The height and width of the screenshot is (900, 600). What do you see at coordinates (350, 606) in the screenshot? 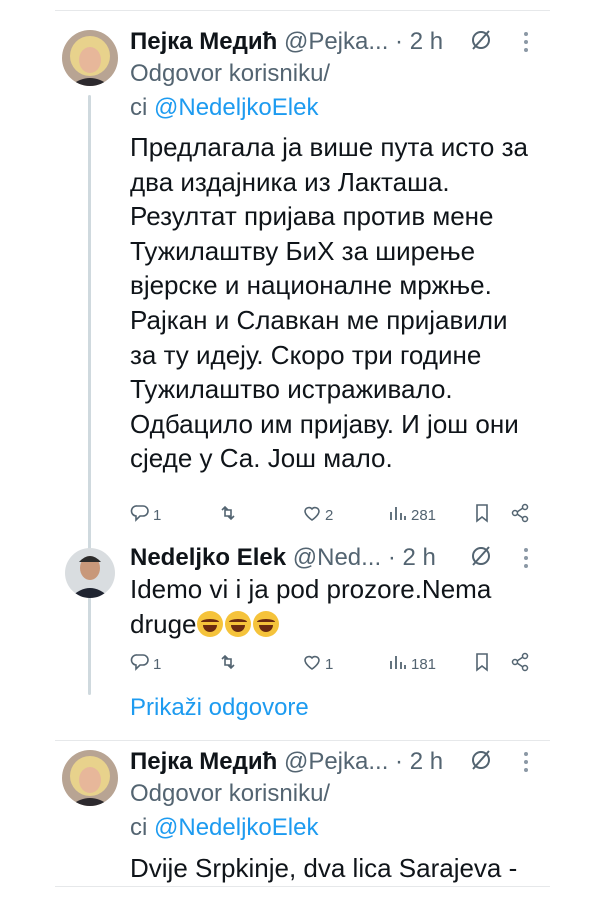
I see `tweet-text: Idemo vi i ja pod prozore.Nema druge` at bounding box center [350, 606].